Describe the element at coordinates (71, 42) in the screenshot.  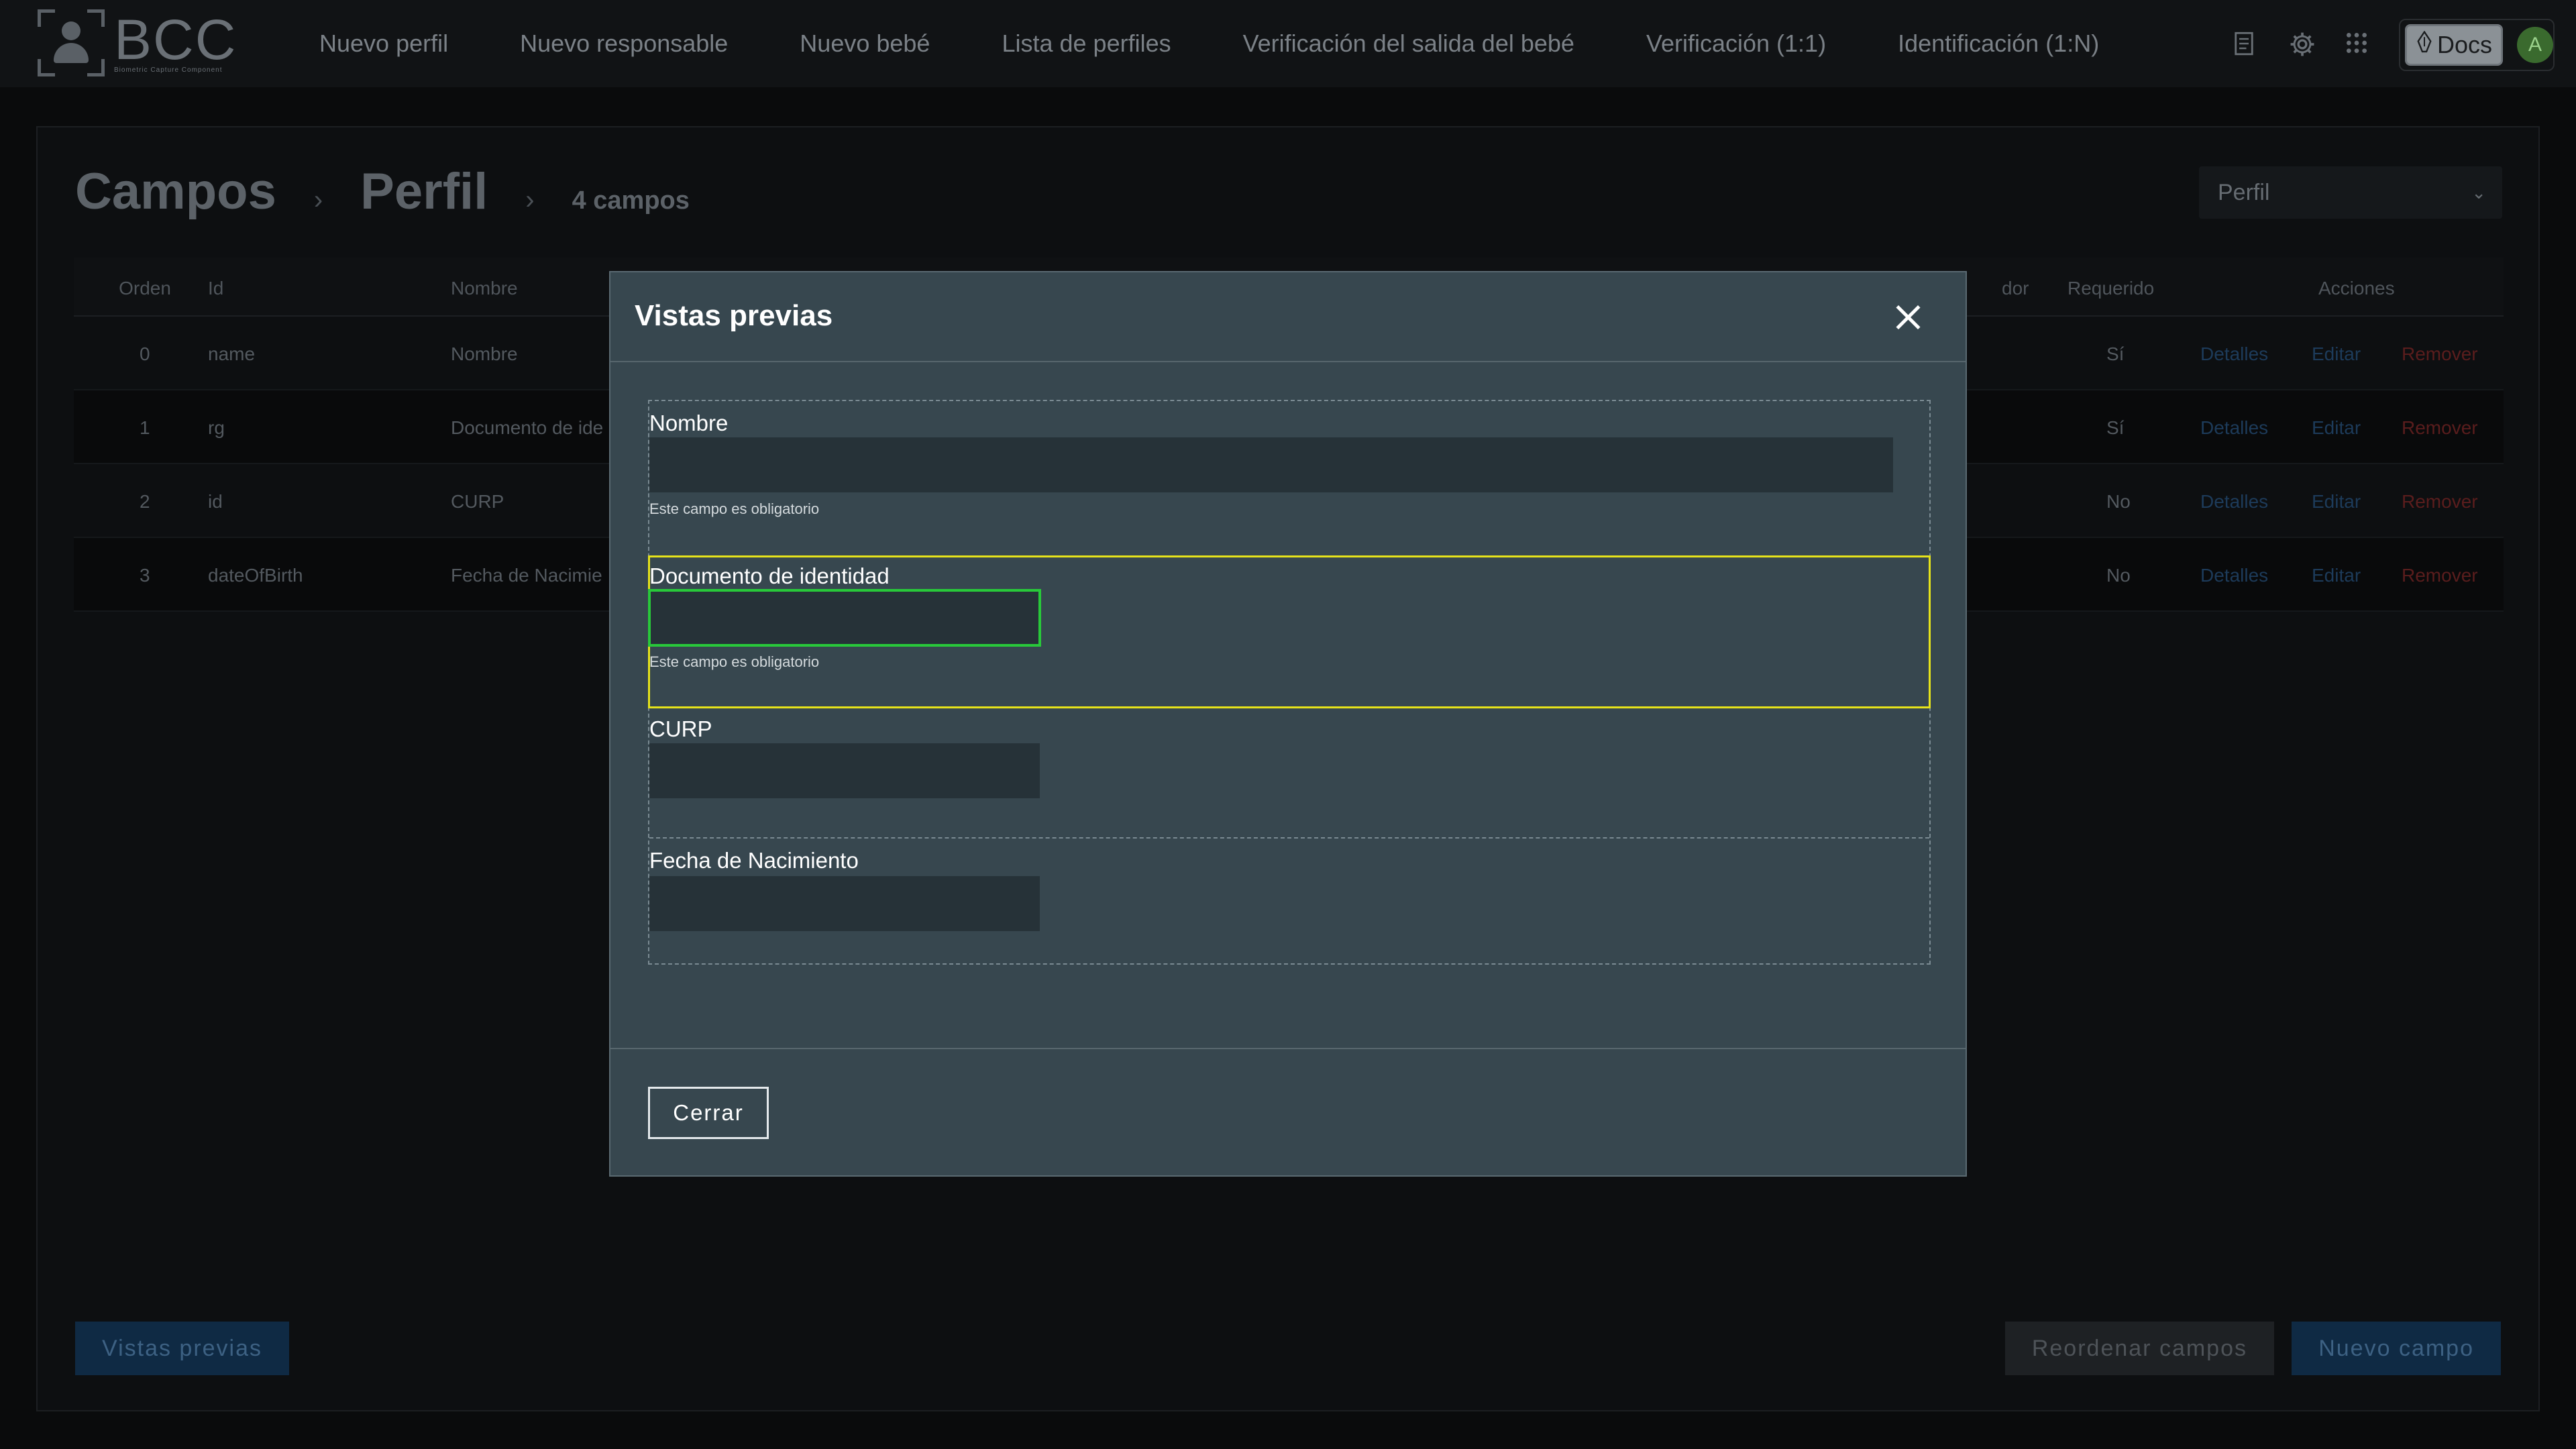
I see `logo-icon` at that location.